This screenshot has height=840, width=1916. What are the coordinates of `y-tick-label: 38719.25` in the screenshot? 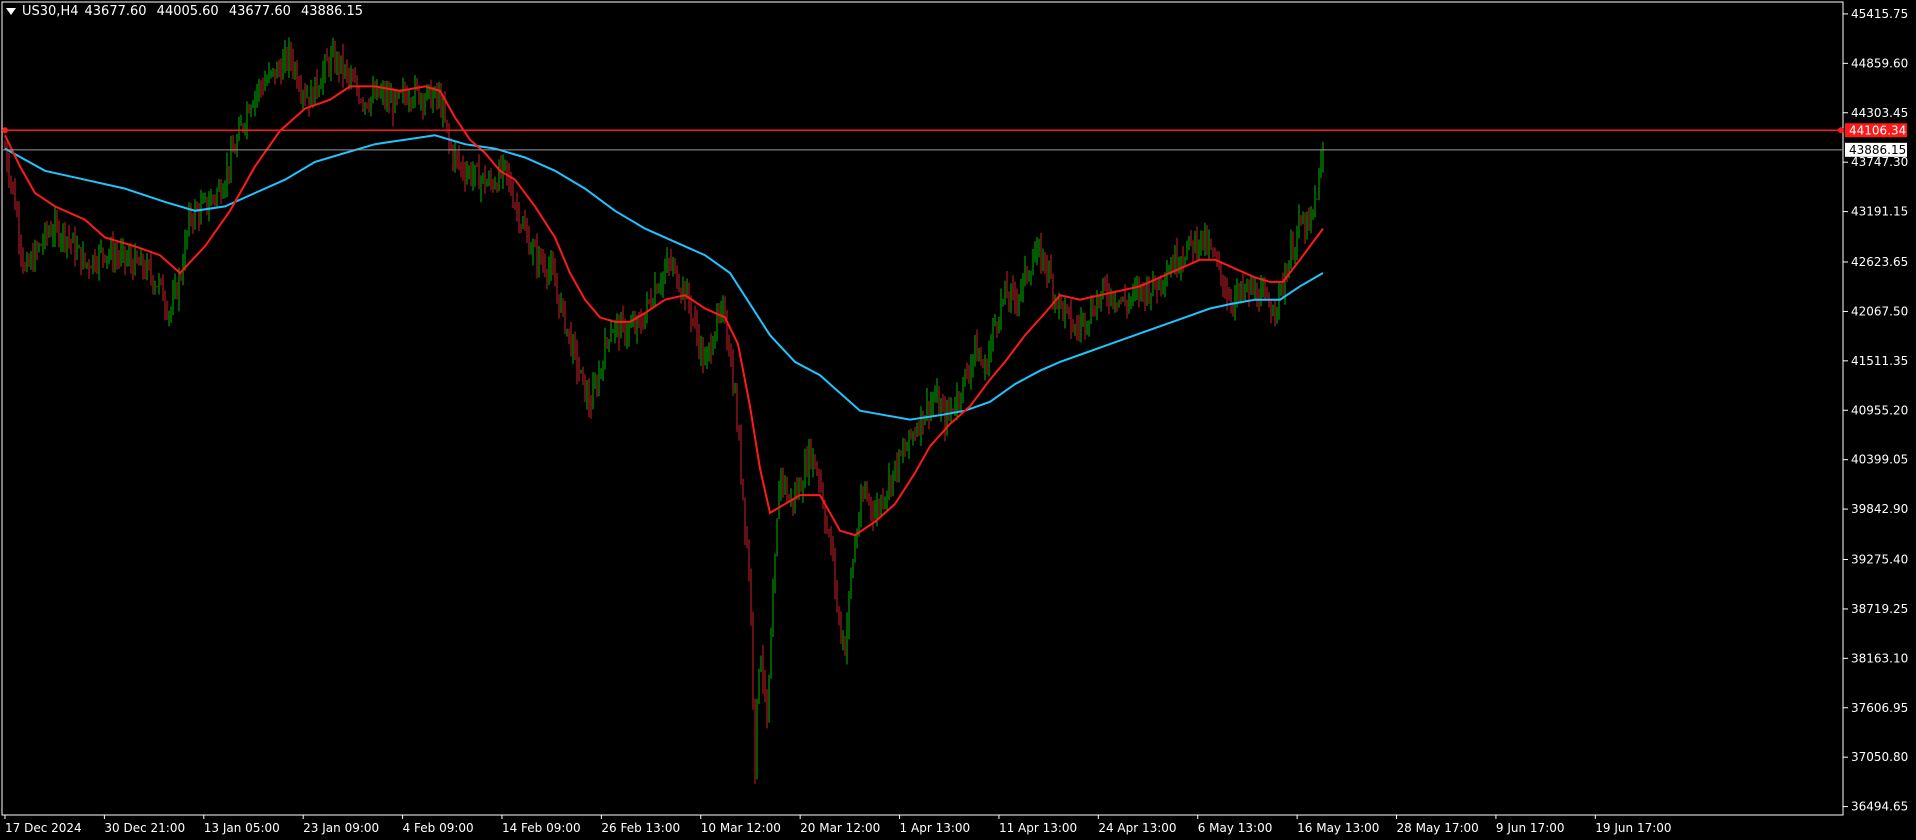 It's located at (1879, 609).